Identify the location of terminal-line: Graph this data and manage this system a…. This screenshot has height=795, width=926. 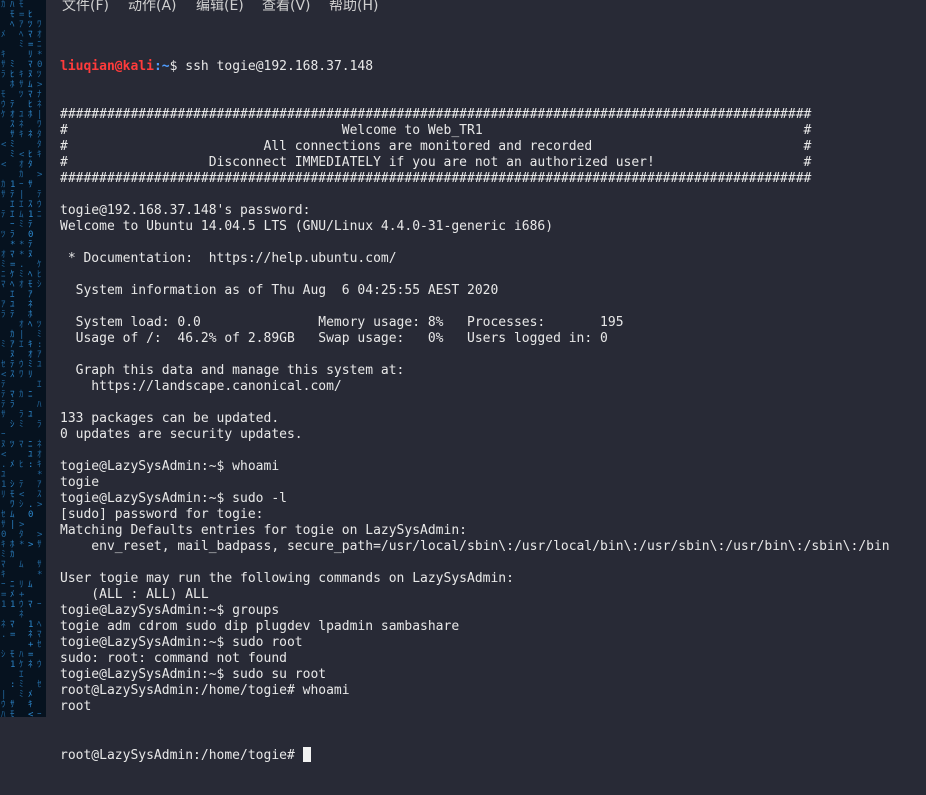
(232, 370).